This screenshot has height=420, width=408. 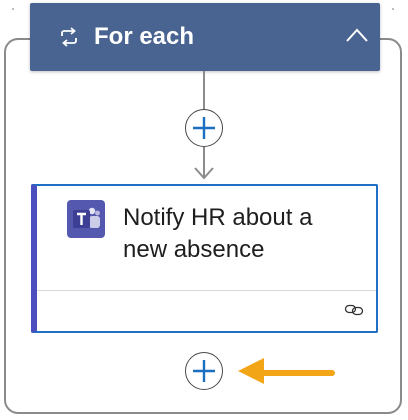 What do you see at coordinates (204, 91) in the screenshot?
I see `connector-line` at bounding box center [204, 91].